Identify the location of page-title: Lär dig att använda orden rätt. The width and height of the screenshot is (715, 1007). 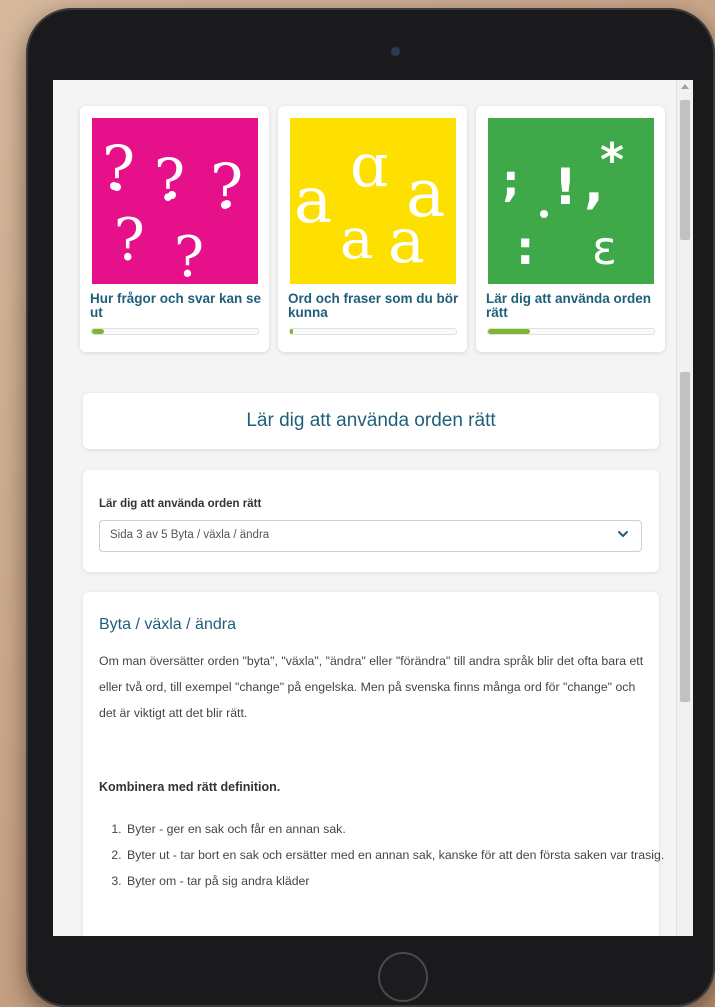
(371, 421).